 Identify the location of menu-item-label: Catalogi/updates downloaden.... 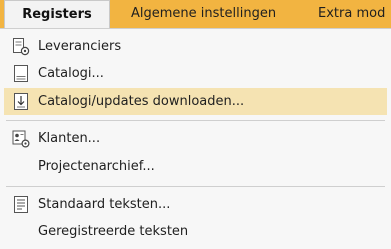
(141, 101).